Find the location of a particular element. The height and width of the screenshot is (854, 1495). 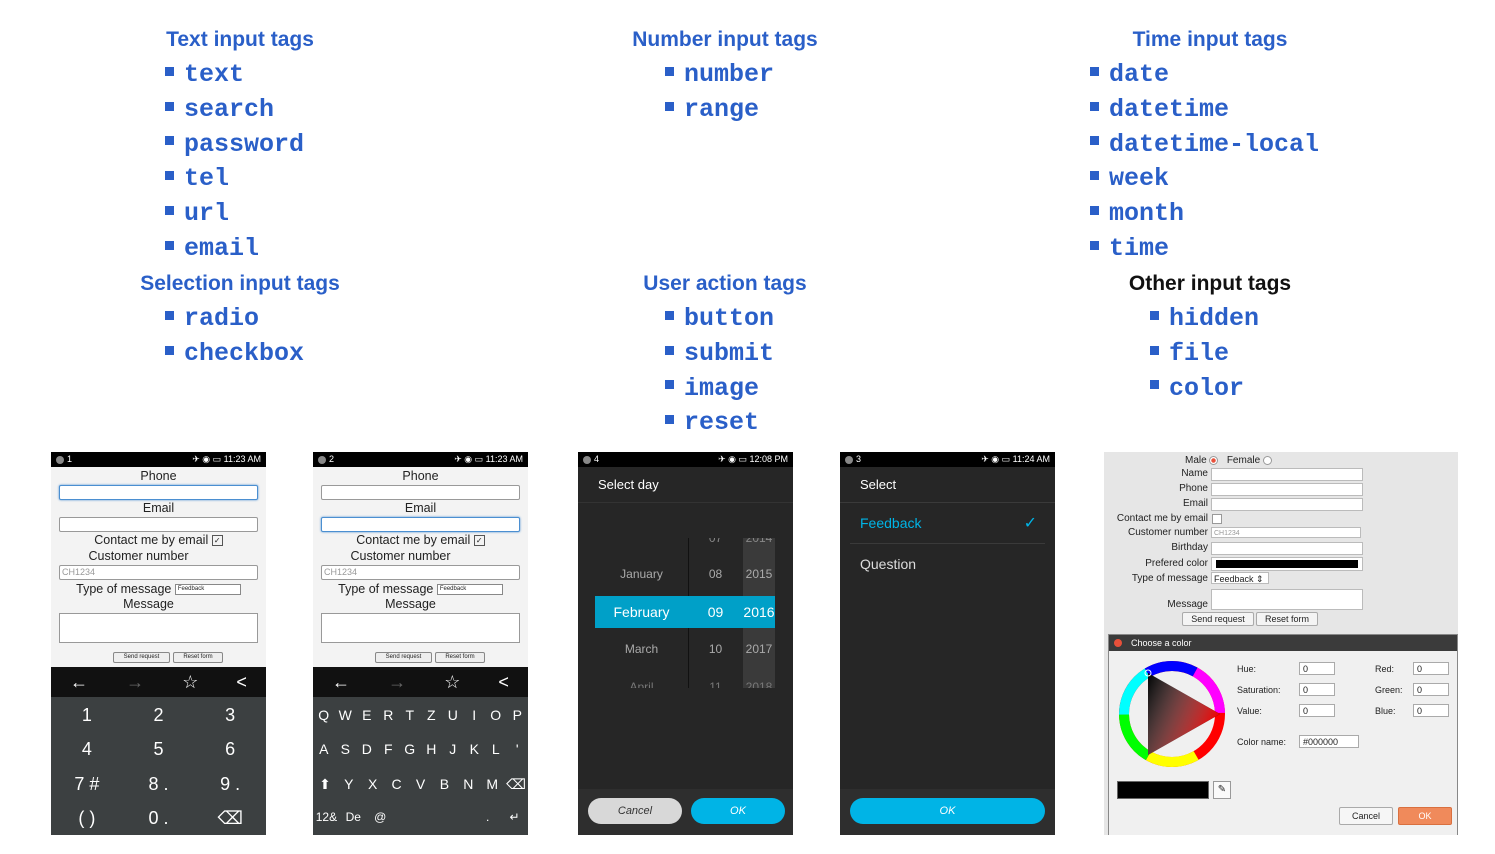

key: T is located at coordinates (410, 715).